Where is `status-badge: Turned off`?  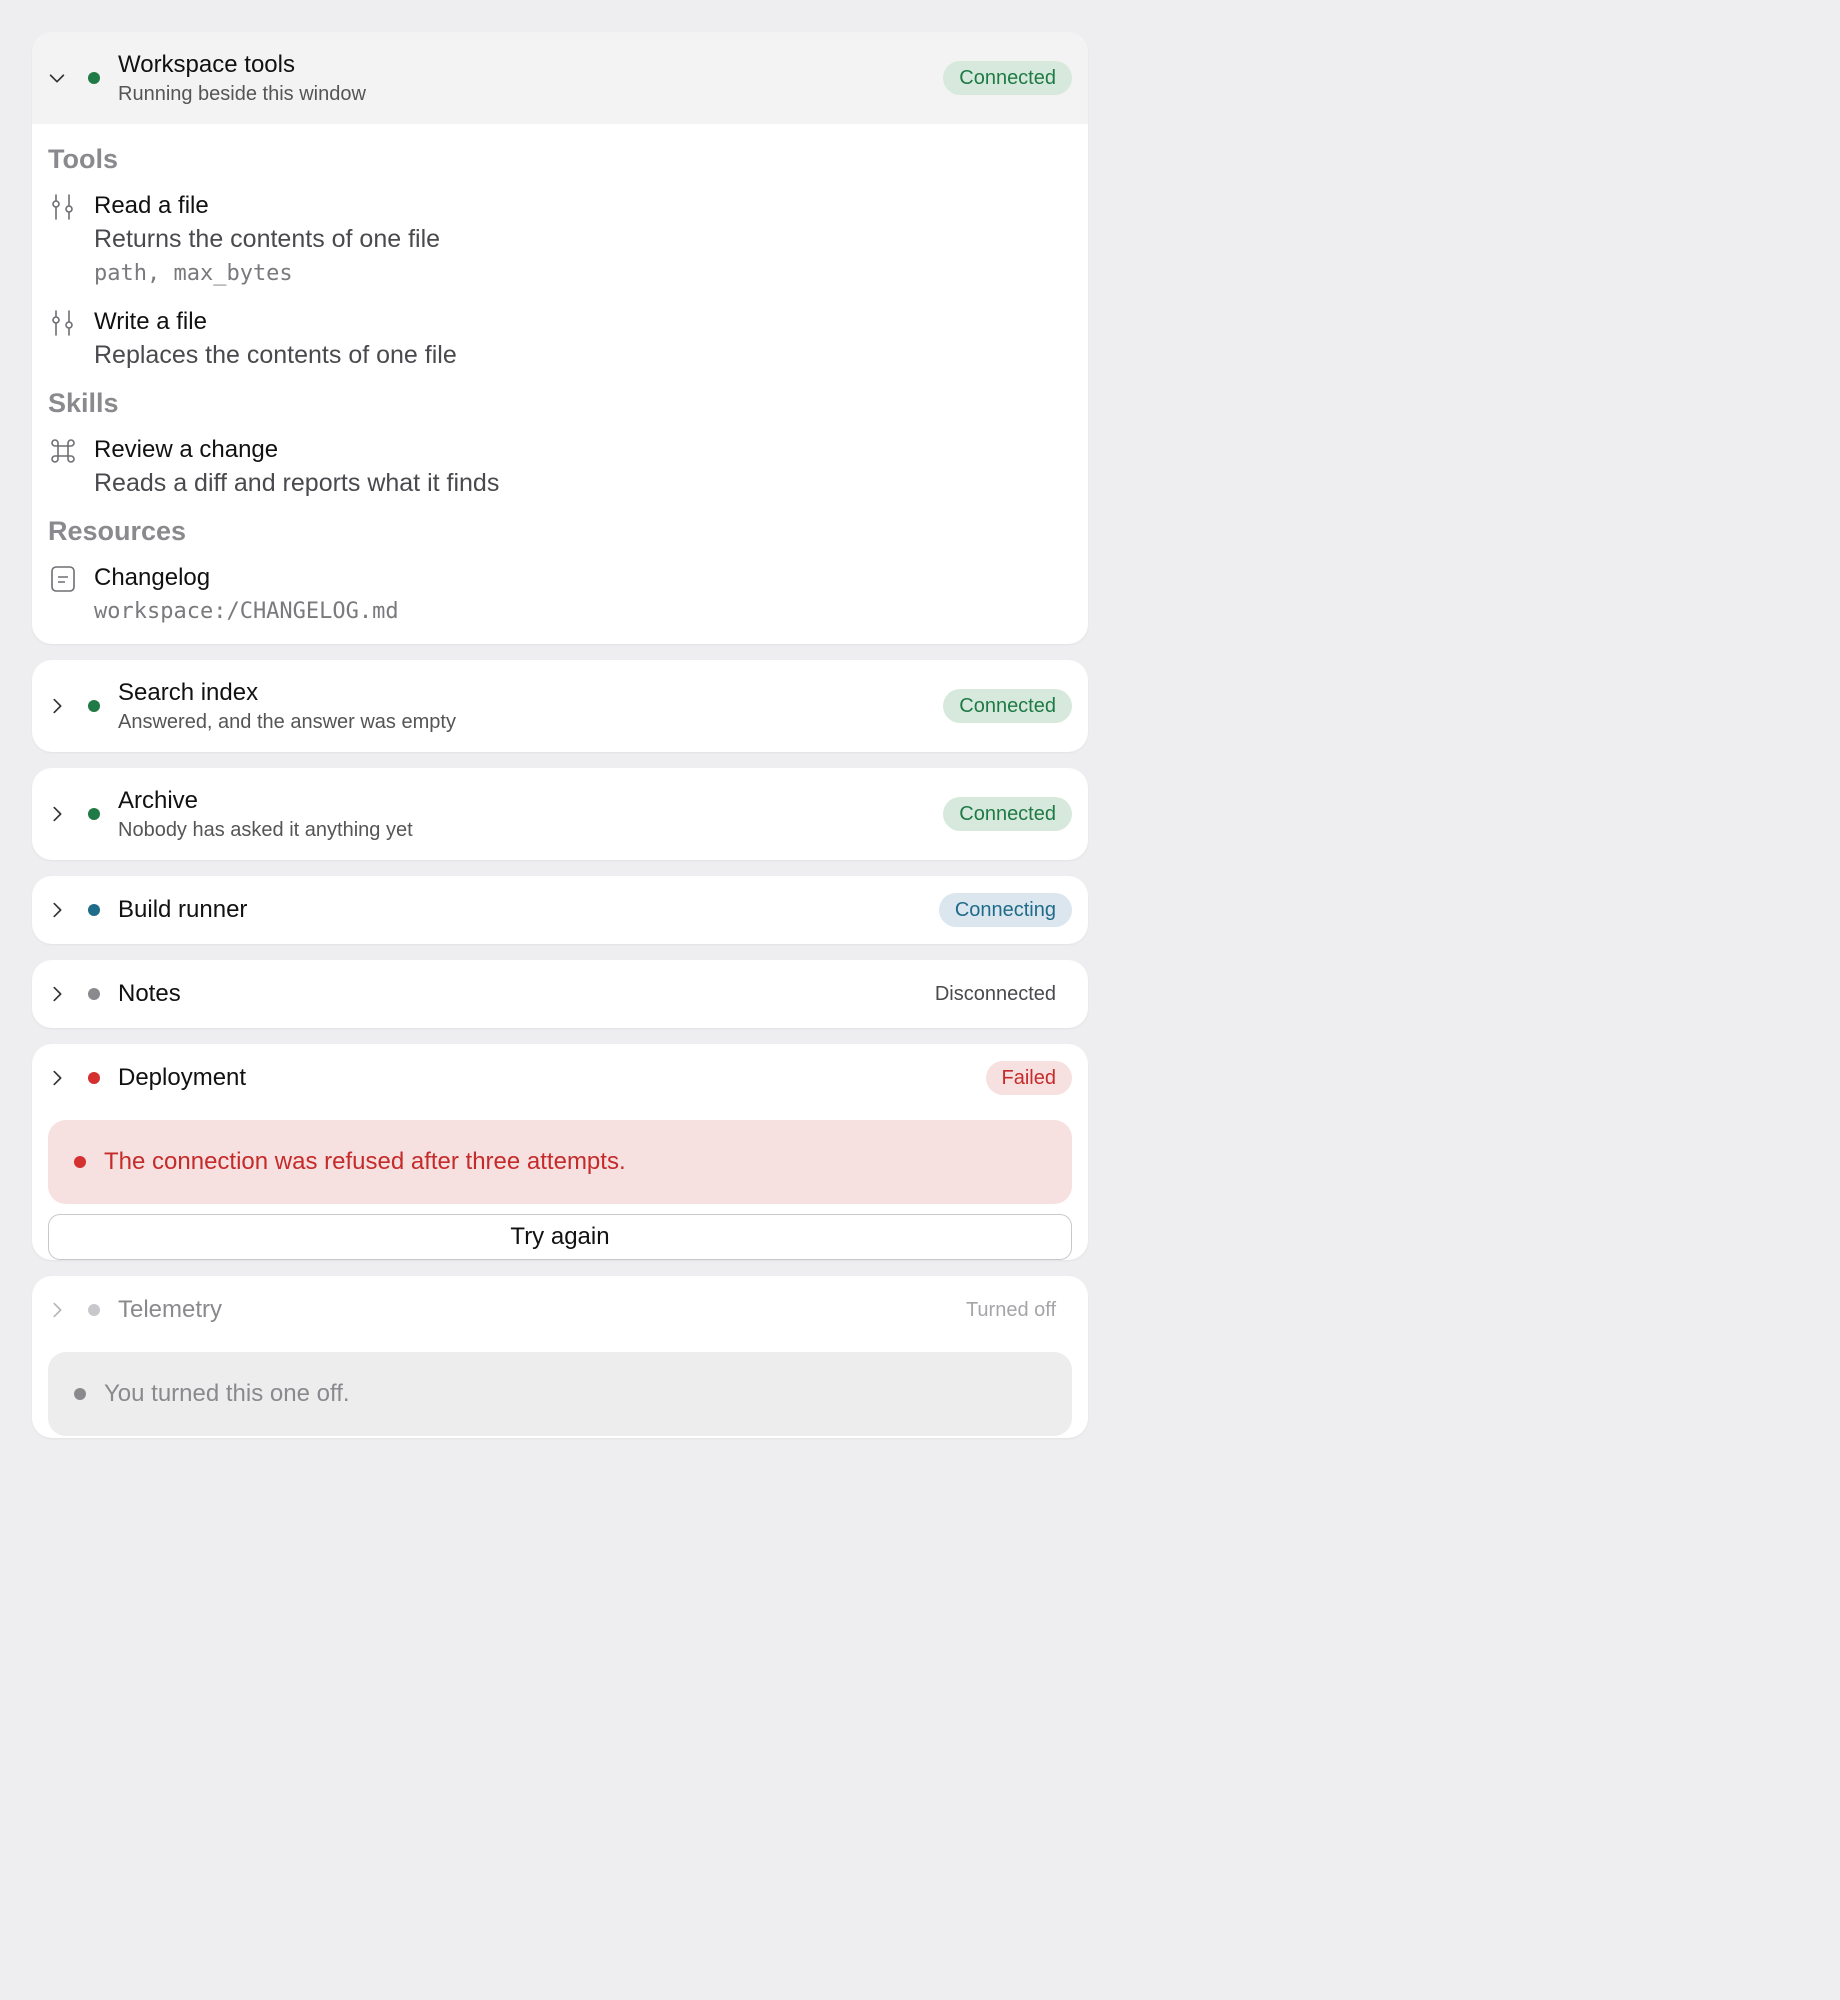
status-badge: Turned off is located at coordinates (1010, 1310).